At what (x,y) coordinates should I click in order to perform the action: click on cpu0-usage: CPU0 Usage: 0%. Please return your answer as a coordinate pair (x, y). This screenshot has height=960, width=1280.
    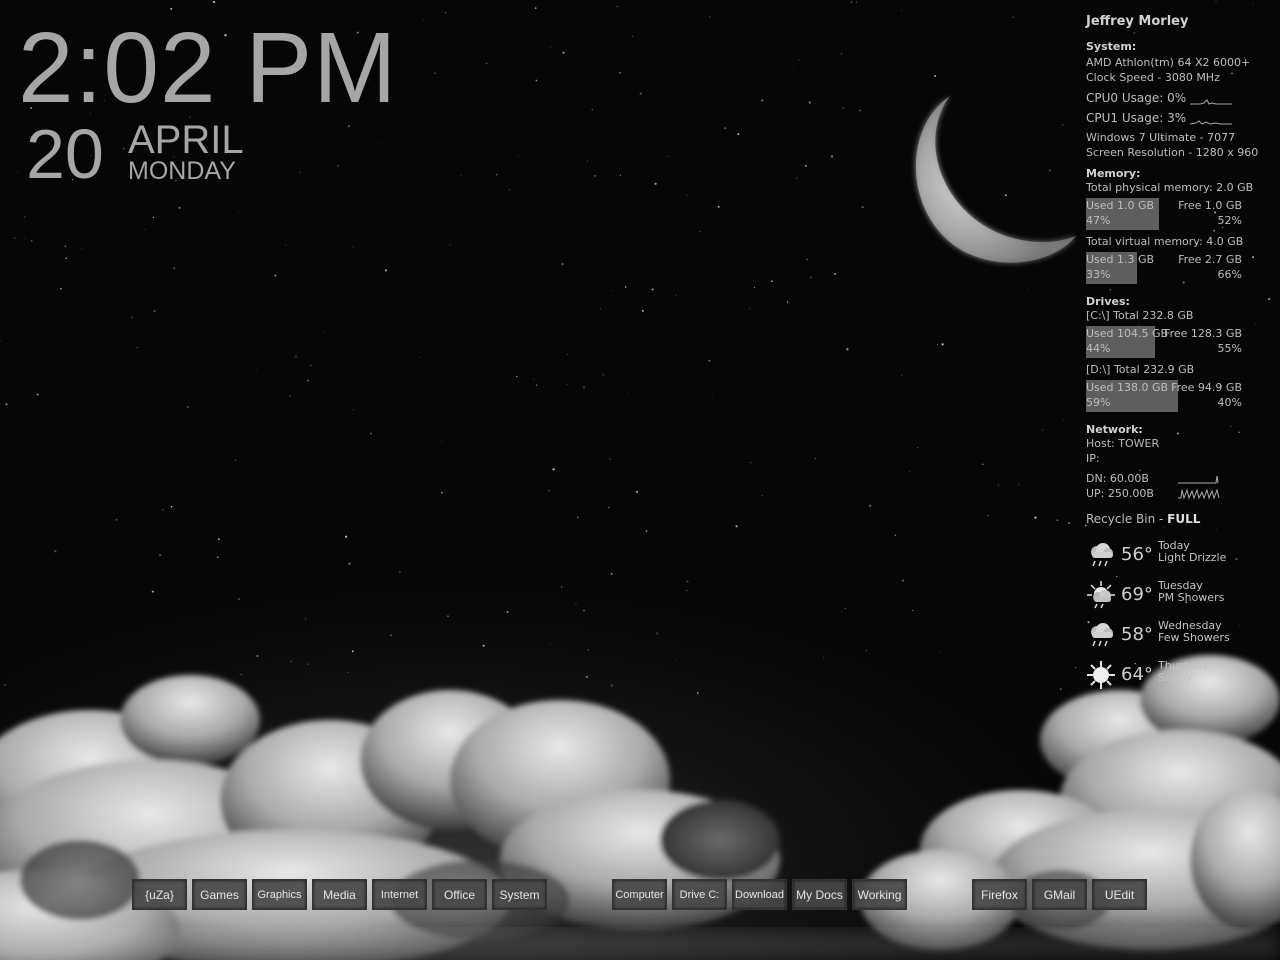
    Looking at the image, I should click on (1136, 98).